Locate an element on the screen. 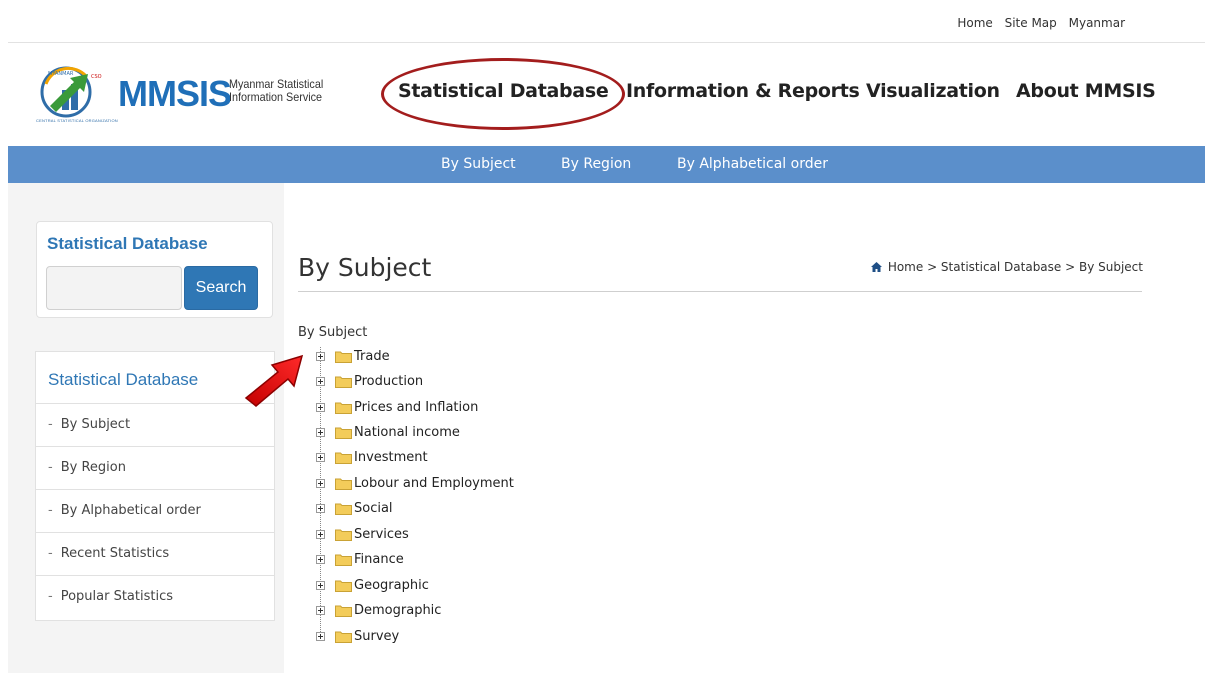 This screenshot has width=1213, height=673. title-divider is located at coordinates (720, 291).